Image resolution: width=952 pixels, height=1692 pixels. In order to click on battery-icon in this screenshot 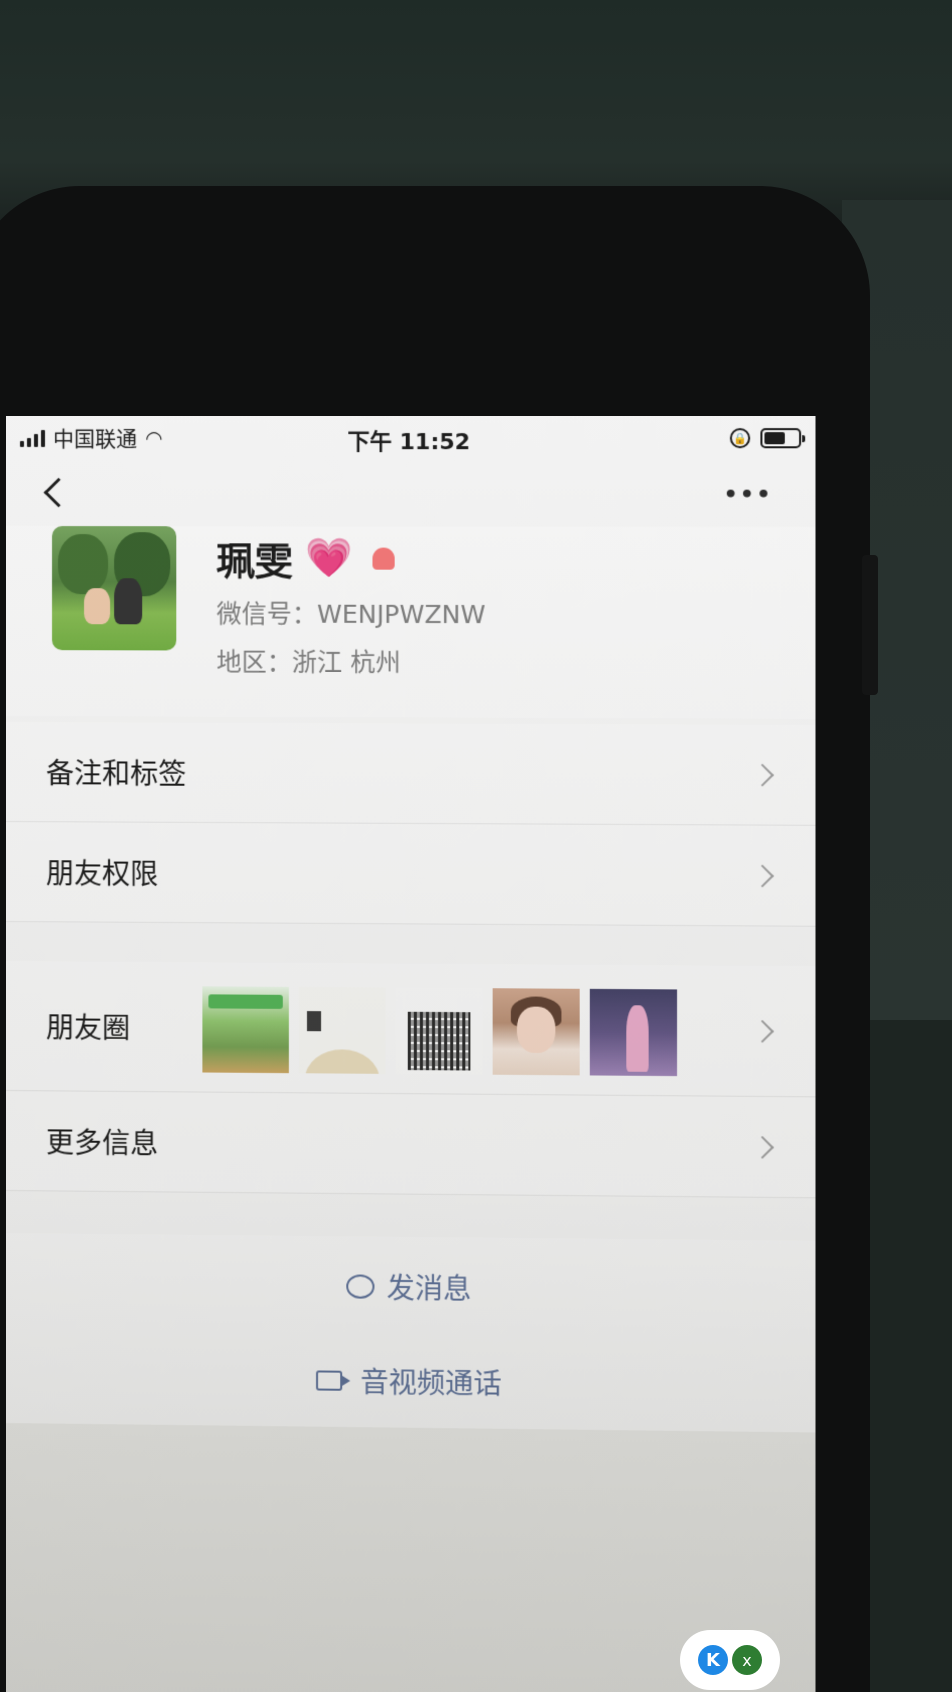, I will do `click(781, 438)`.